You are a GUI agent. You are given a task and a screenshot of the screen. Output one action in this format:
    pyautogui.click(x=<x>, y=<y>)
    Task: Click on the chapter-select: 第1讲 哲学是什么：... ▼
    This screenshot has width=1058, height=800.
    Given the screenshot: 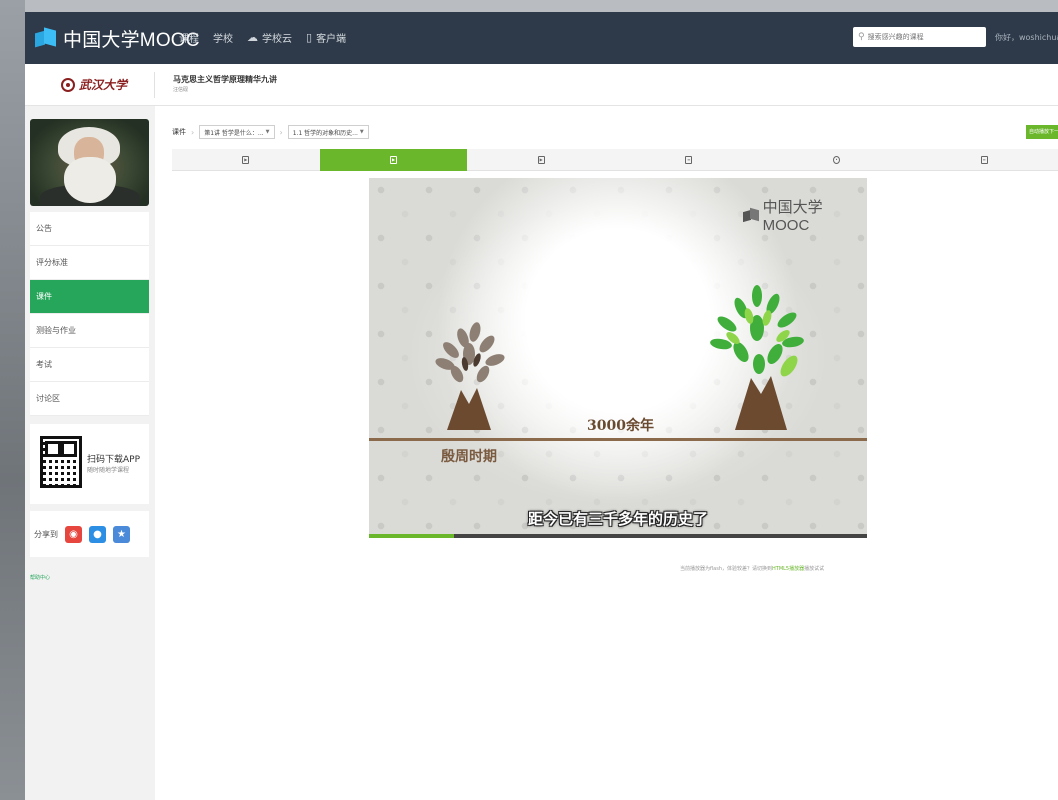 What is the action you would take?
    pyautogui.click(x=237, y=132)
    